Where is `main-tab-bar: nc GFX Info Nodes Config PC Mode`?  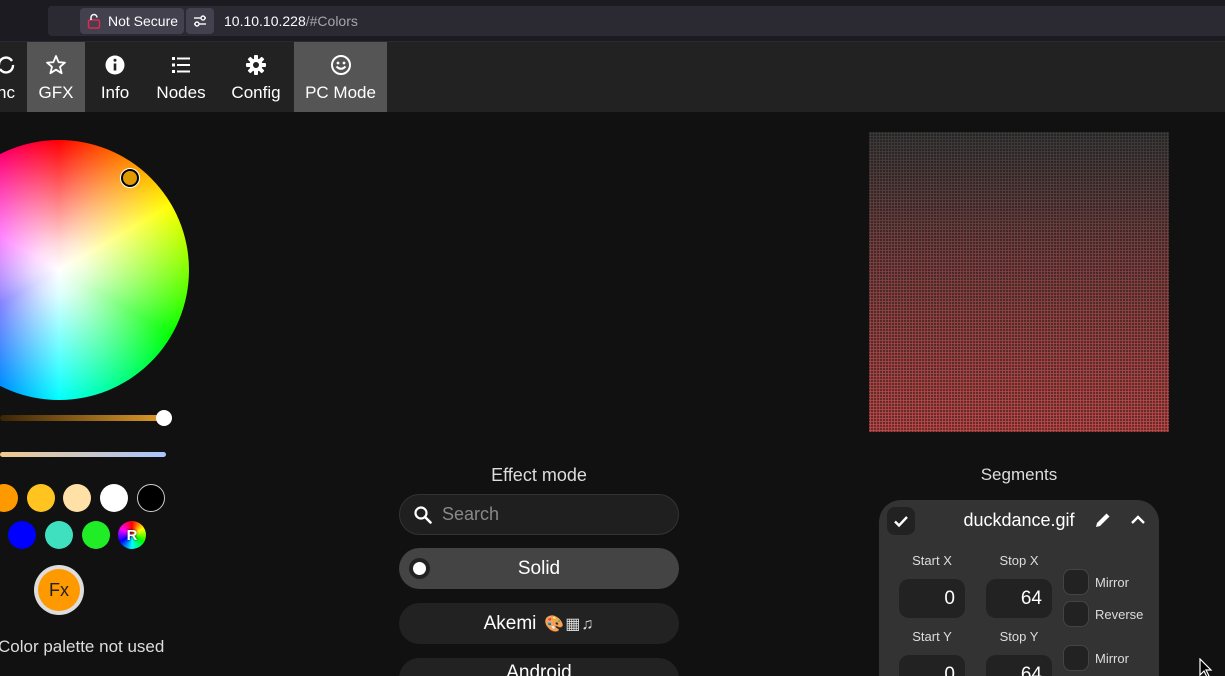 main-tab-bar: nc GFX Info Nodes Config PC Mode is located at coordinates (612, 77).